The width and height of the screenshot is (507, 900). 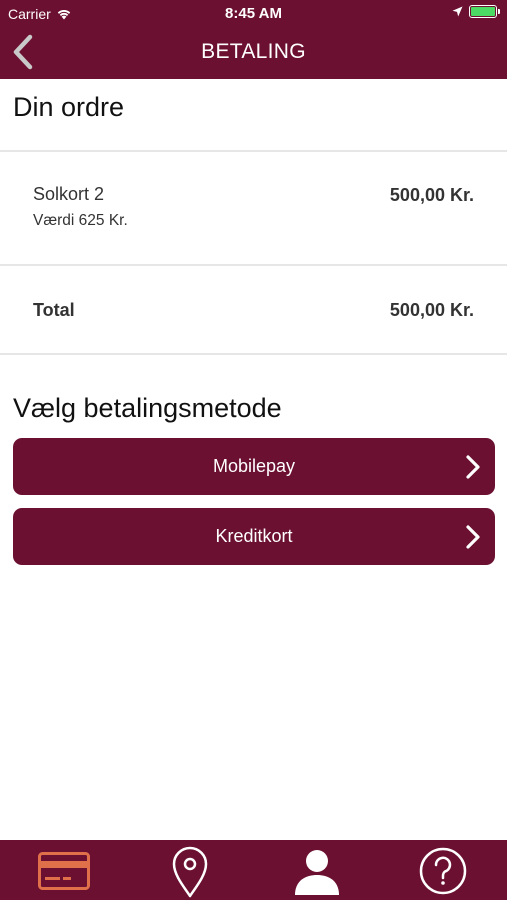 What do you see at coordinates (80, 220) in the screenshot?
I see `item-detail: Værdi 625 Kr.` at bounding box center [80, 220].